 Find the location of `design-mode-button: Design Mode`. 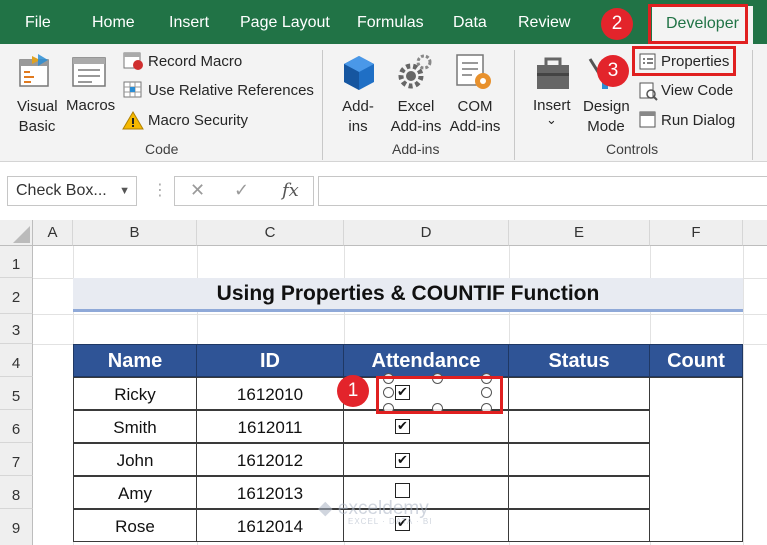

design-mode-button: Design Mode is located at coordinates (606, 117).